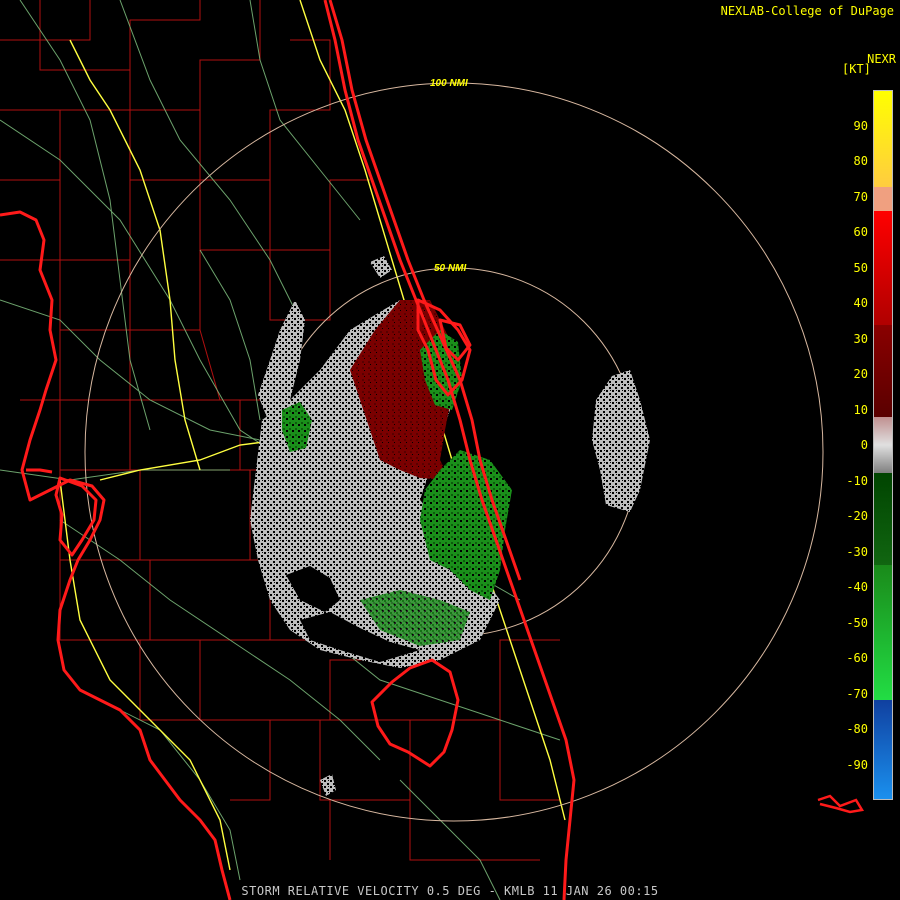 The height and width of the screenshot is (900, 900). Describe the element at coordinates (328, 785) in the screenshot. I see `echo-gray-south` at that location.